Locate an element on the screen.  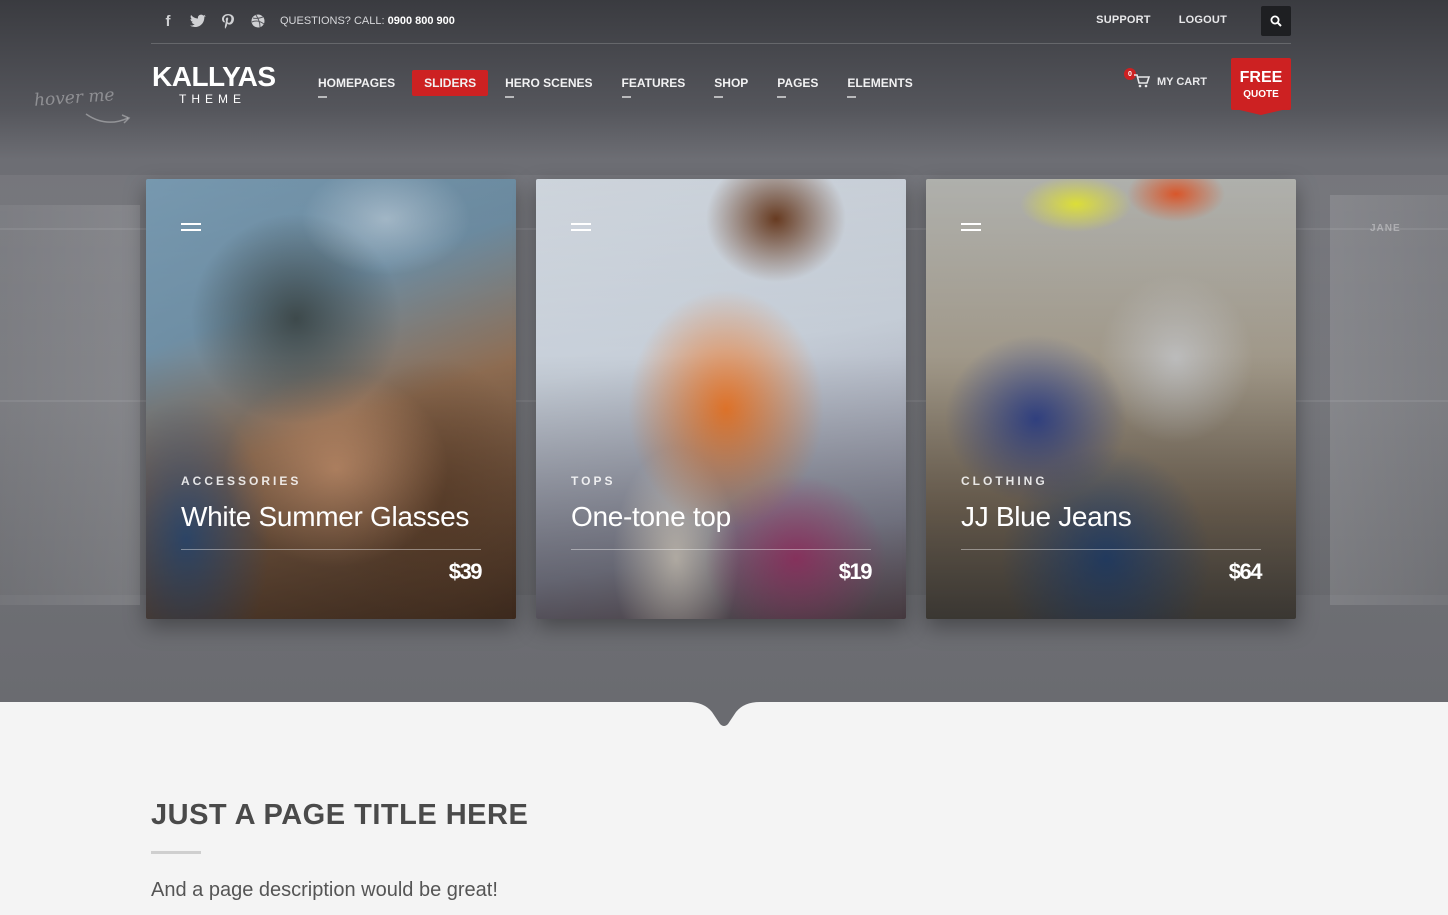
dribbble-icon is located at coordinates (258, 21).